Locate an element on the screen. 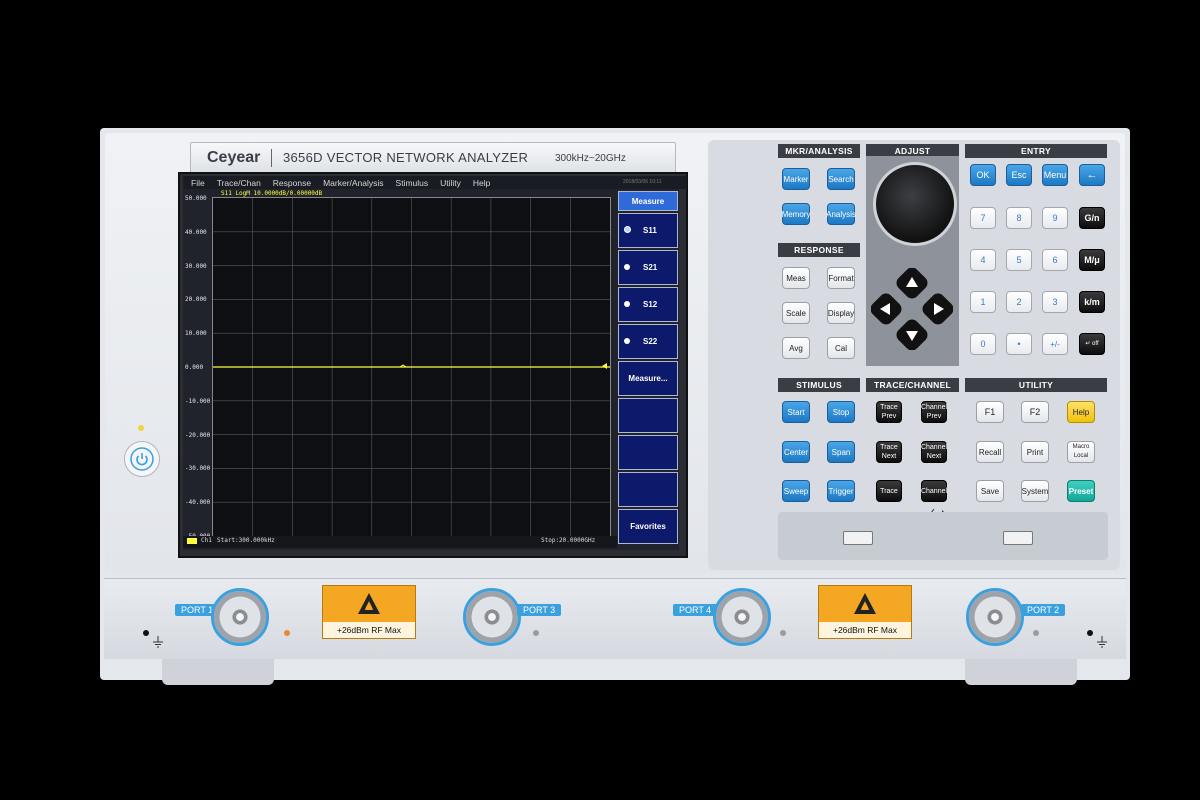 Image resolution: width=1200 pixels, height=800 pixels. meas-button: Meas is located at coordinates (796, 278).